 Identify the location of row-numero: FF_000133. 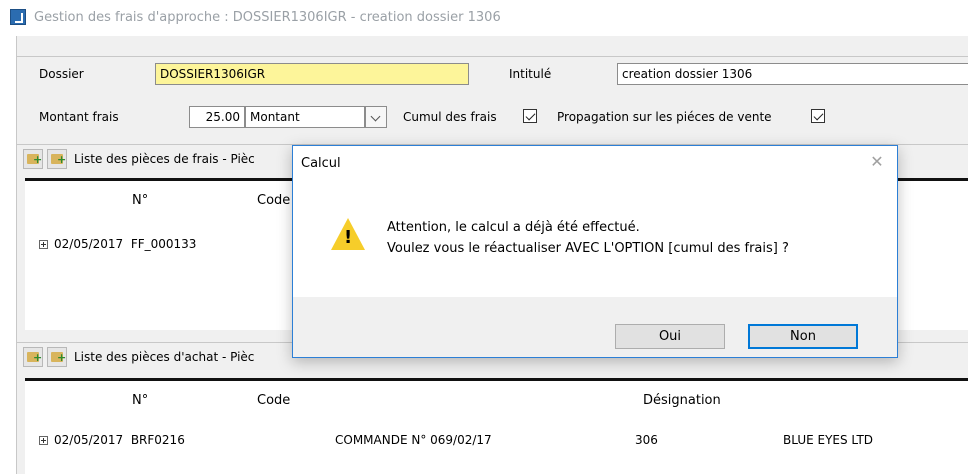
(163, 244).